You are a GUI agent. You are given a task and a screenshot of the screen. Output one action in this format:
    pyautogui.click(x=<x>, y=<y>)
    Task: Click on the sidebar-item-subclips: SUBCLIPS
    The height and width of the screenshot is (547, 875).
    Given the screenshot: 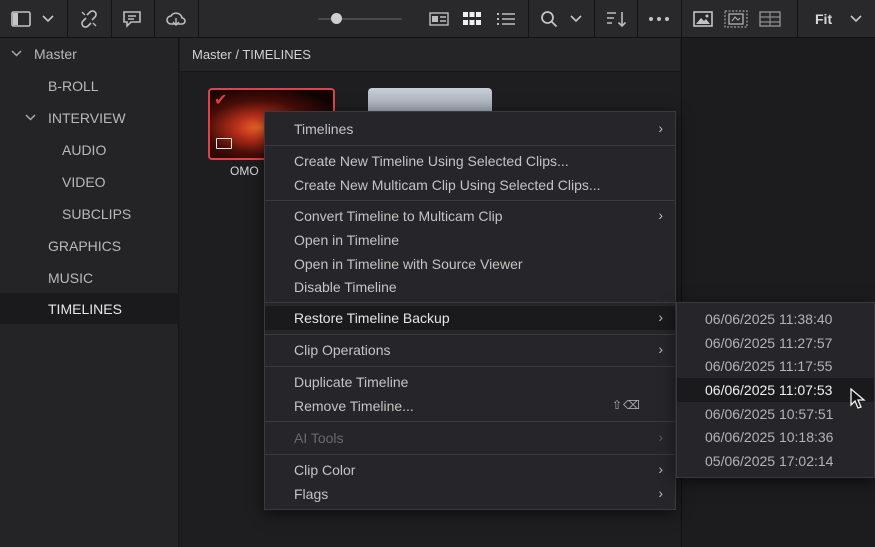 What is the action you would take?
    pyautogui.click(x=89, y=213)
    